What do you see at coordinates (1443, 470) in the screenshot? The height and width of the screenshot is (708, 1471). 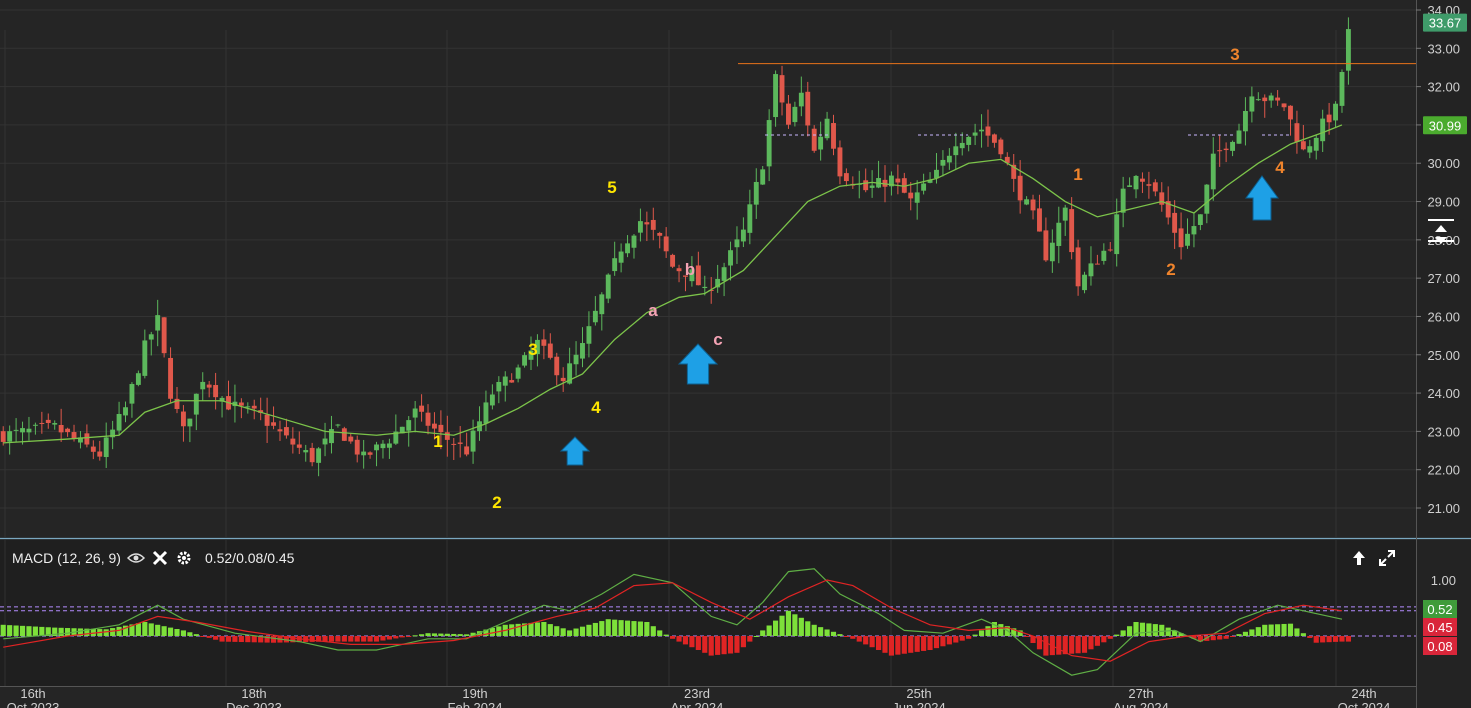 I see `price-tick-label: 22.00` at bounding box center [1443, 470].